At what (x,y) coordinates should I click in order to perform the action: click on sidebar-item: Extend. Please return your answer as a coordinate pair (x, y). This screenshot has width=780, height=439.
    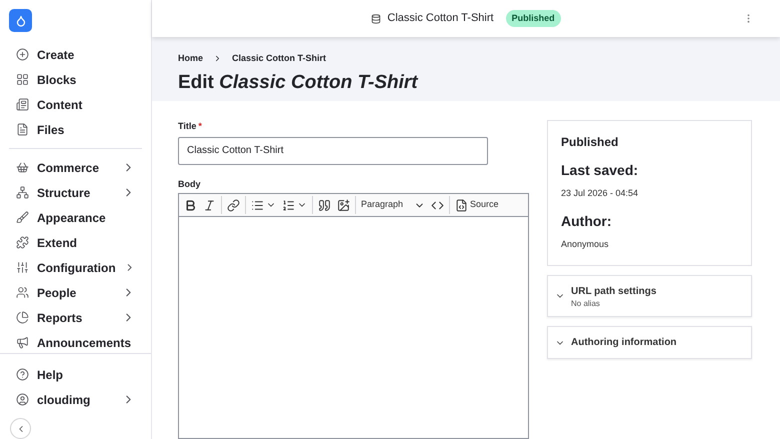
    Looking at the image, I should click on (75, 242).